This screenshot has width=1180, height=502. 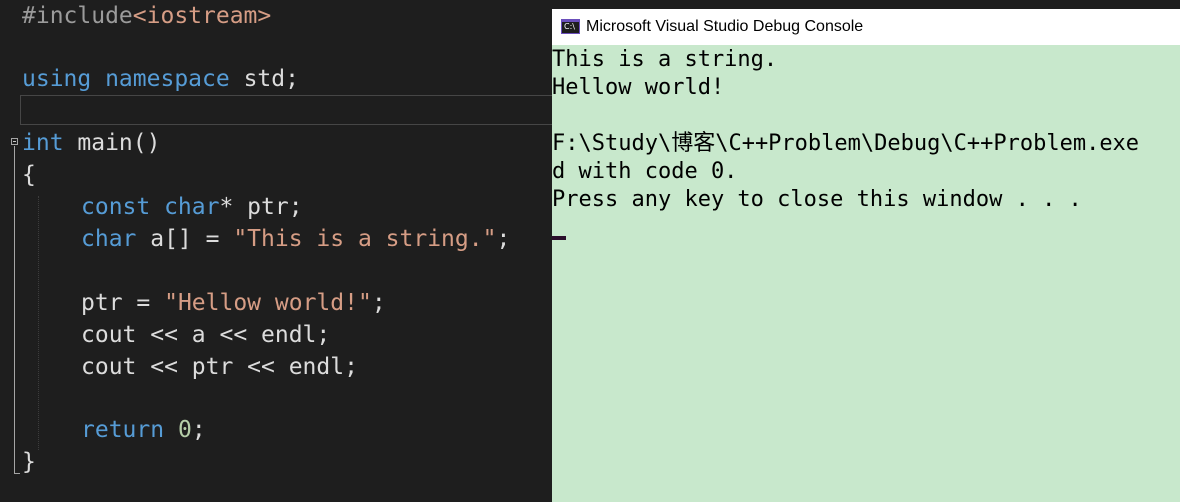 What do you see at coordinates (150, 207) in the screenshot?
I see `keyword: const char` at bounding box center [150, 207].